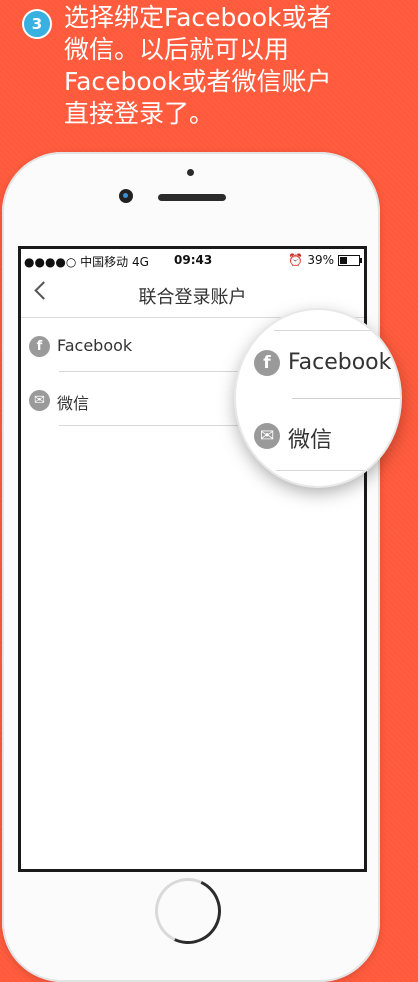  I want to click on carrier-signal: ●●●●○ 中国移动 4G, so click(86, 262).